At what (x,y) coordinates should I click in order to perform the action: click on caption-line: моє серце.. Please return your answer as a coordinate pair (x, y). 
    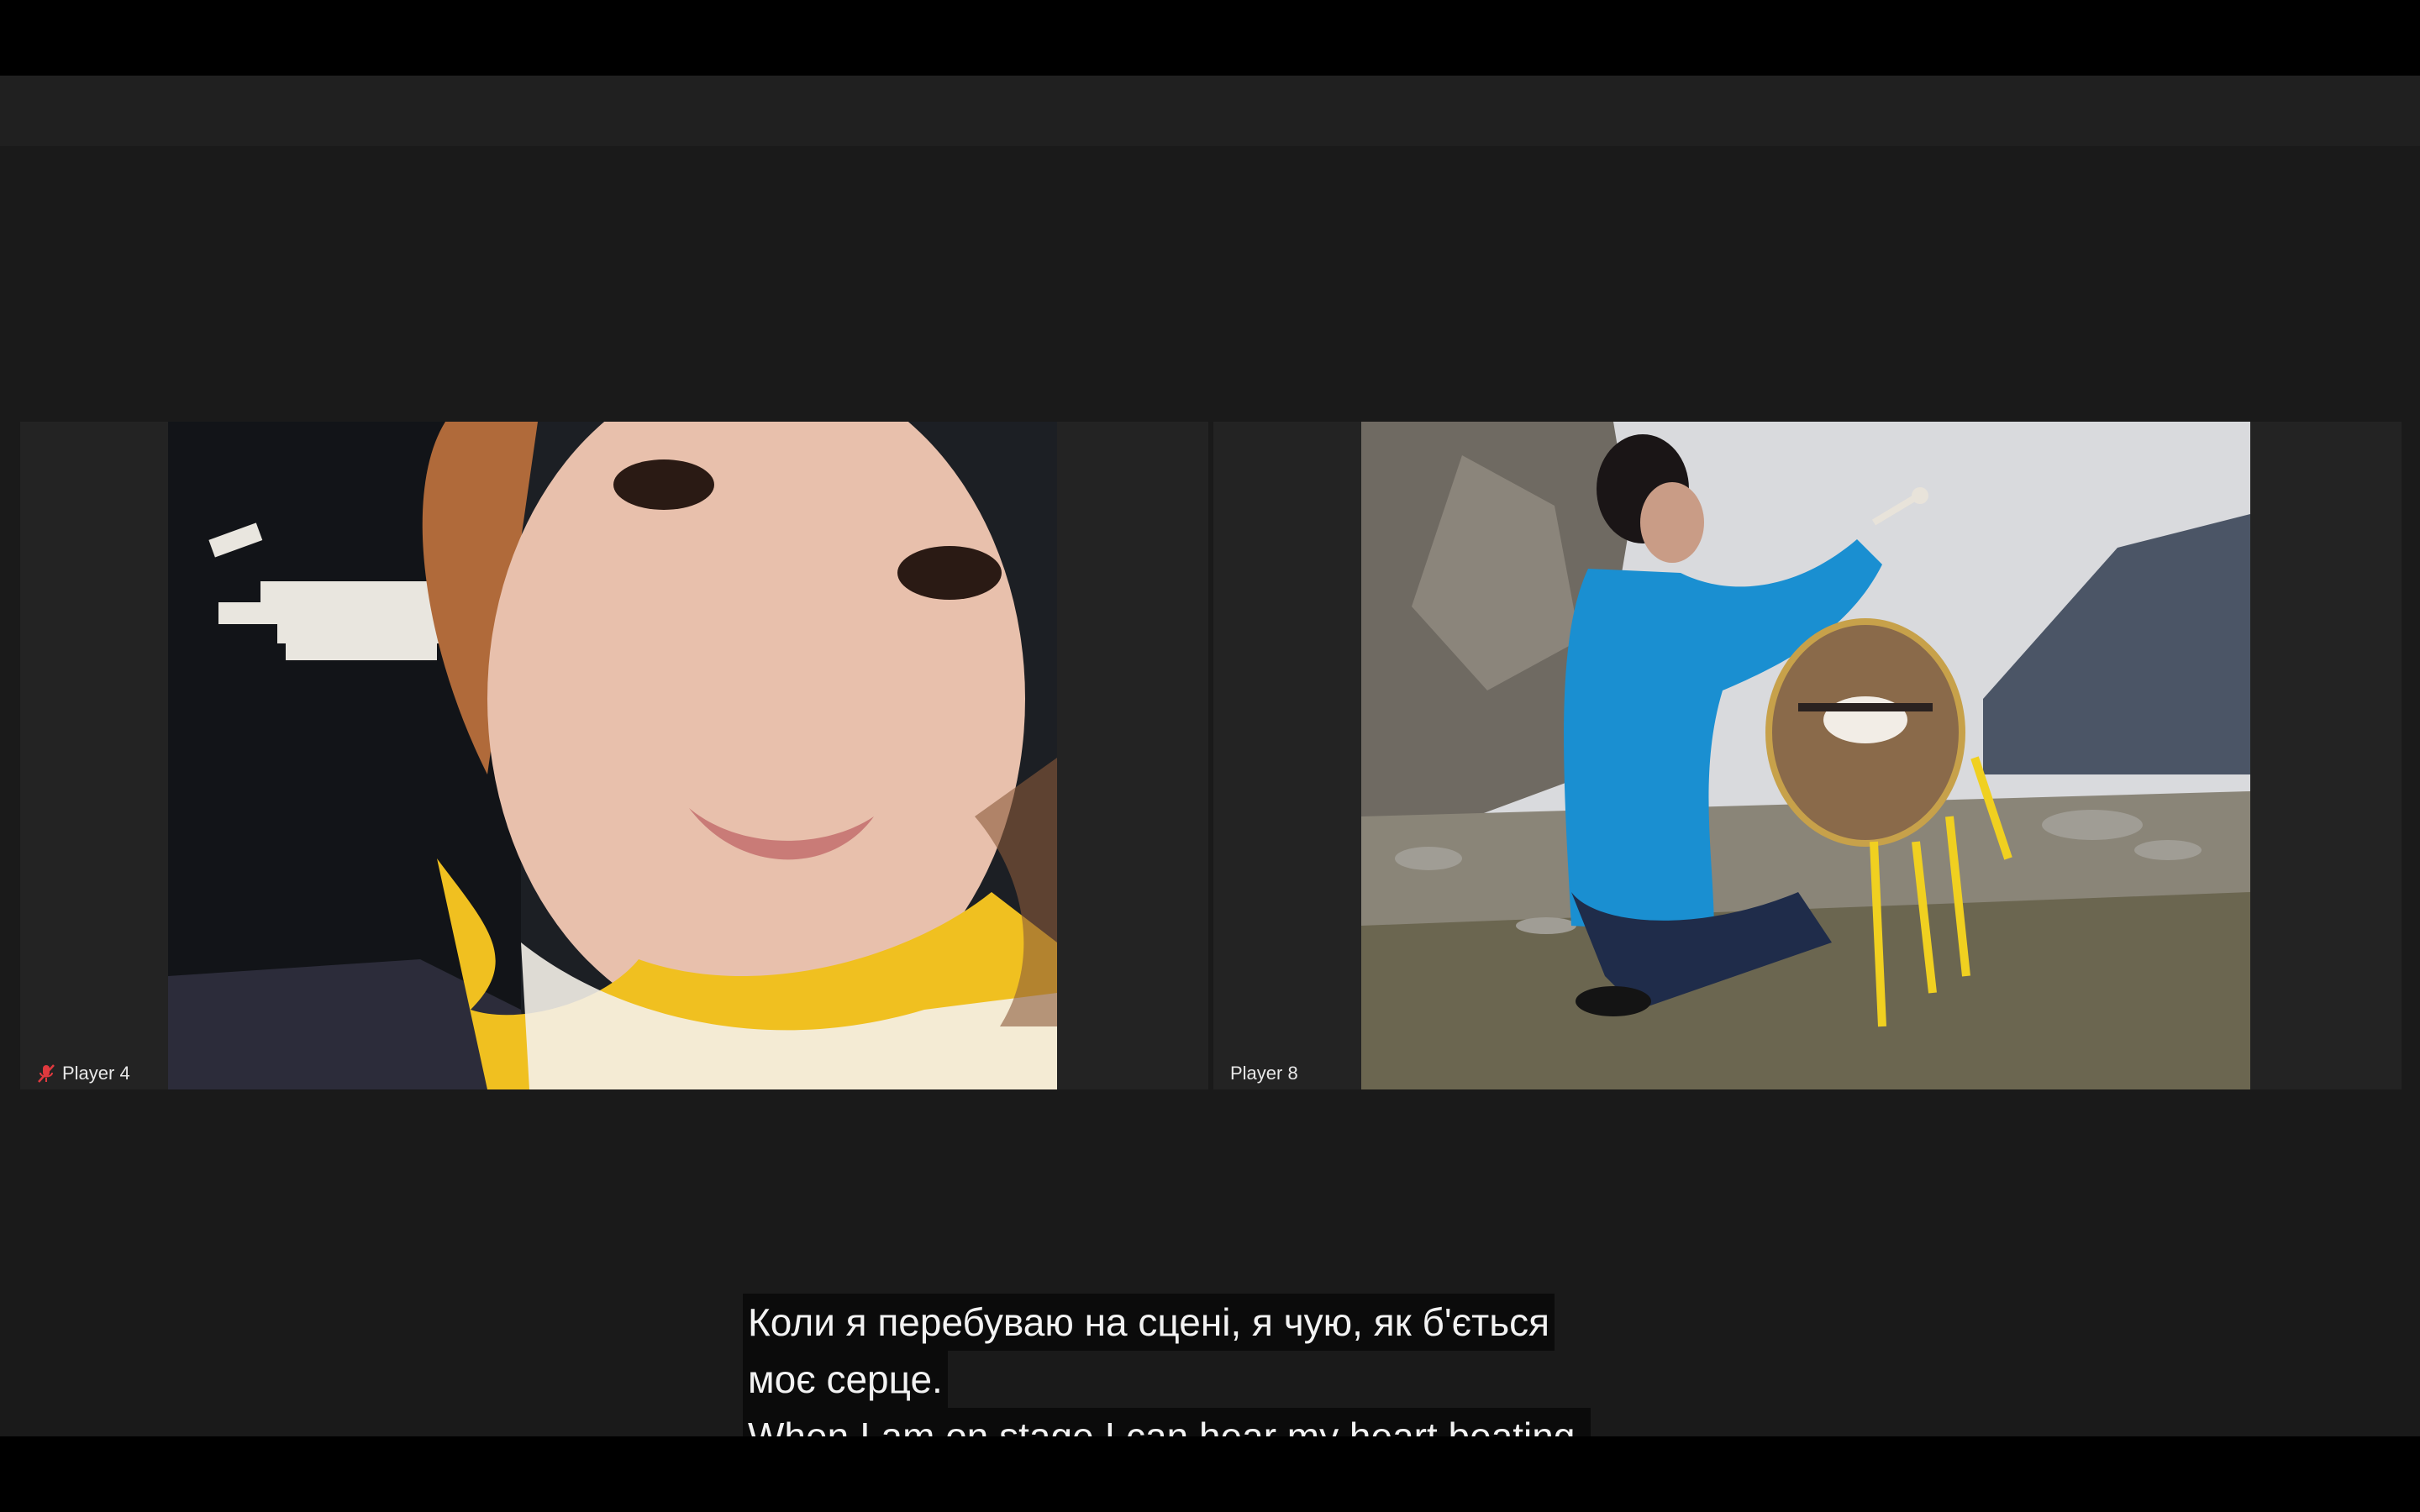
    Looking at the image, I should click on (845, 1379).